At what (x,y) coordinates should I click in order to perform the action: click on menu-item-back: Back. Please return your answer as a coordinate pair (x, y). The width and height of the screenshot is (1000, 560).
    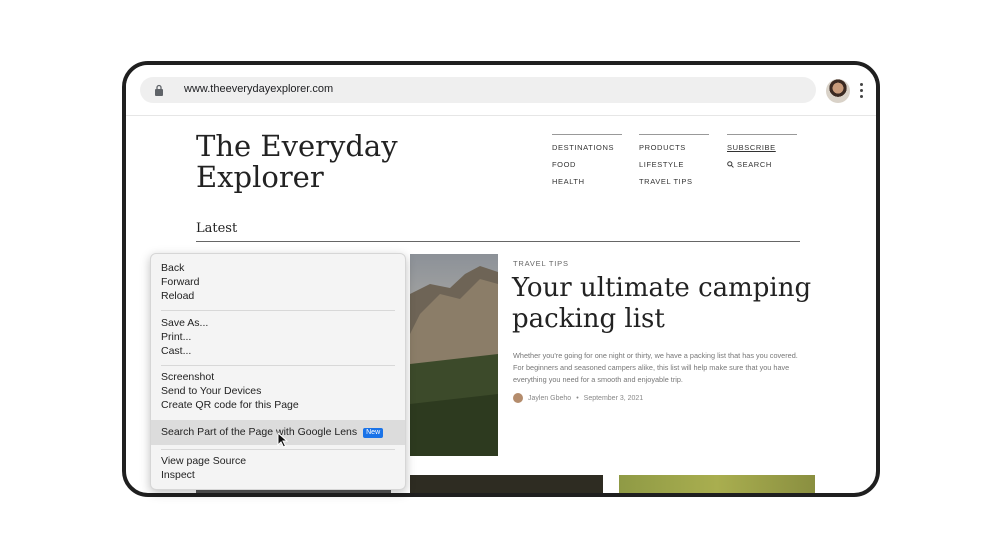
    Looking at the image, I should click on (278, 268).